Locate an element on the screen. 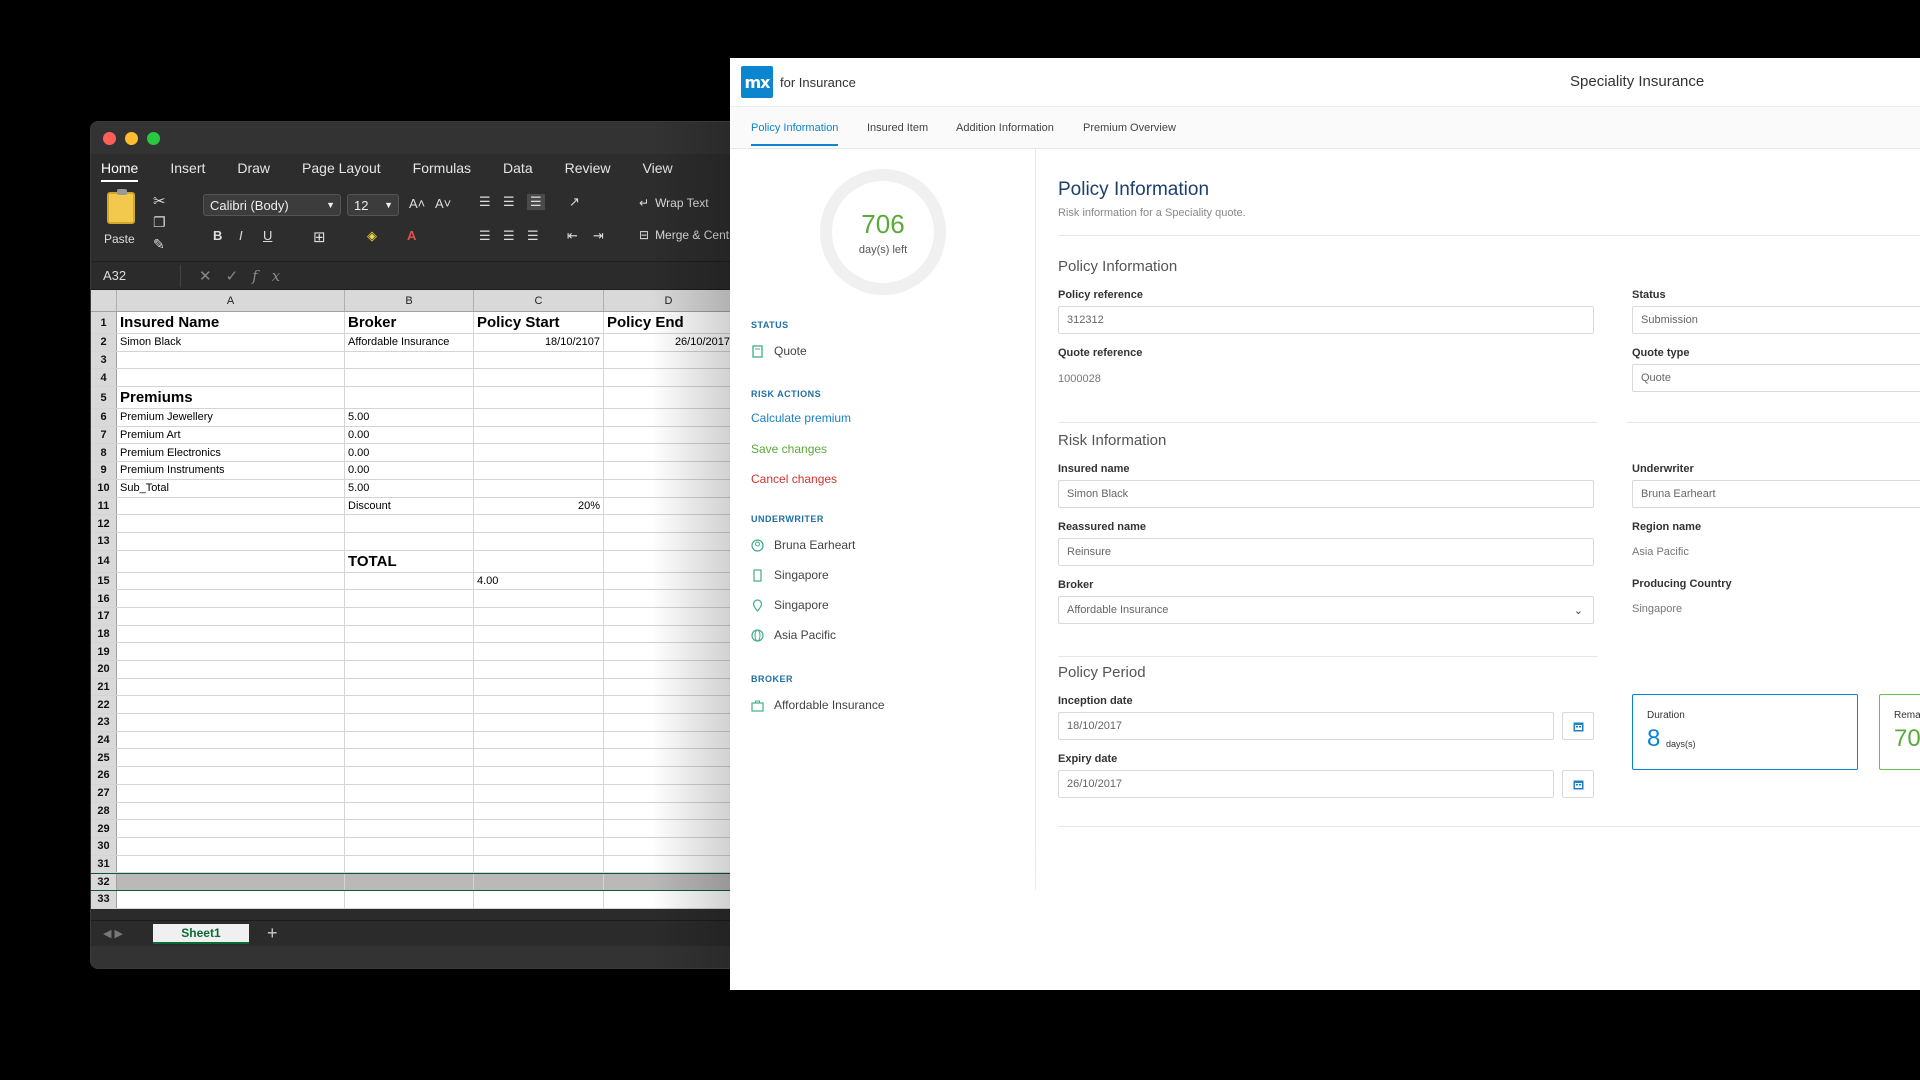 The width and height of the screenshot is (1920, 1080). row-header: 5 is located at coordinates (104, 398).